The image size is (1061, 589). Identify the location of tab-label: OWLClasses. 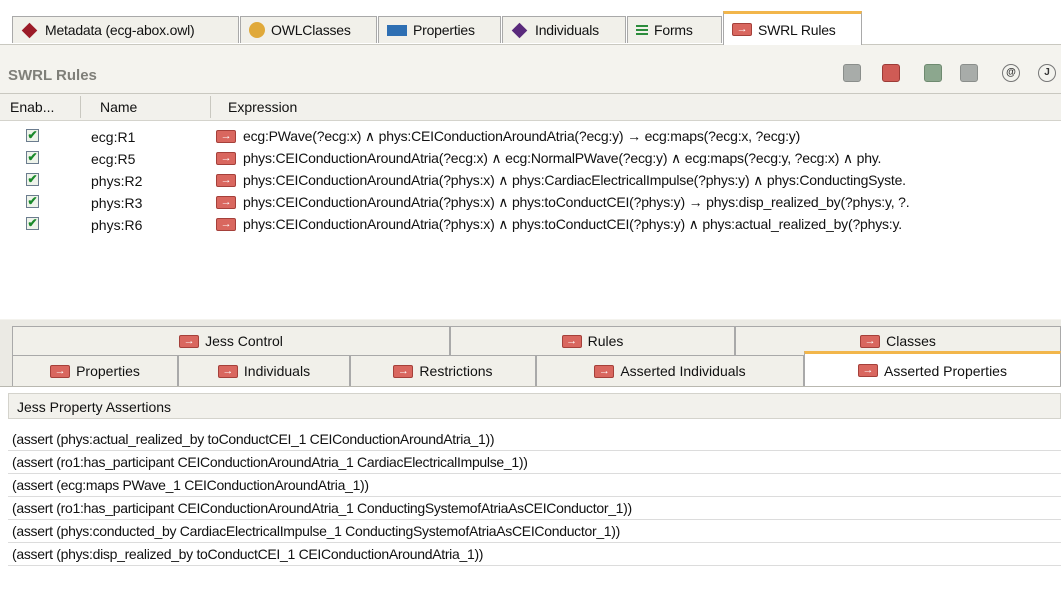
(311, 30).